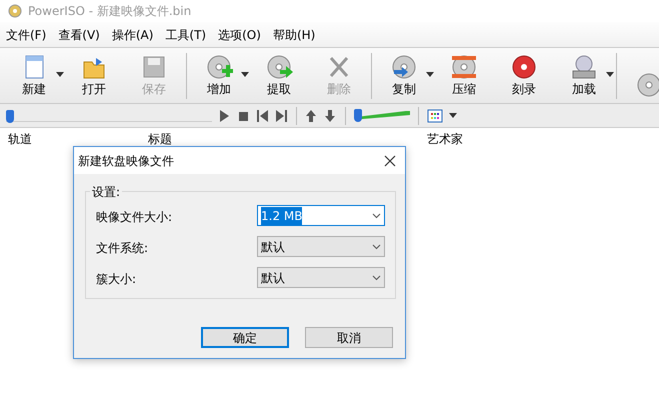 The image size is (659, 419). I want to click on dropdown-field: 1.2 MB, so click(321, 215).